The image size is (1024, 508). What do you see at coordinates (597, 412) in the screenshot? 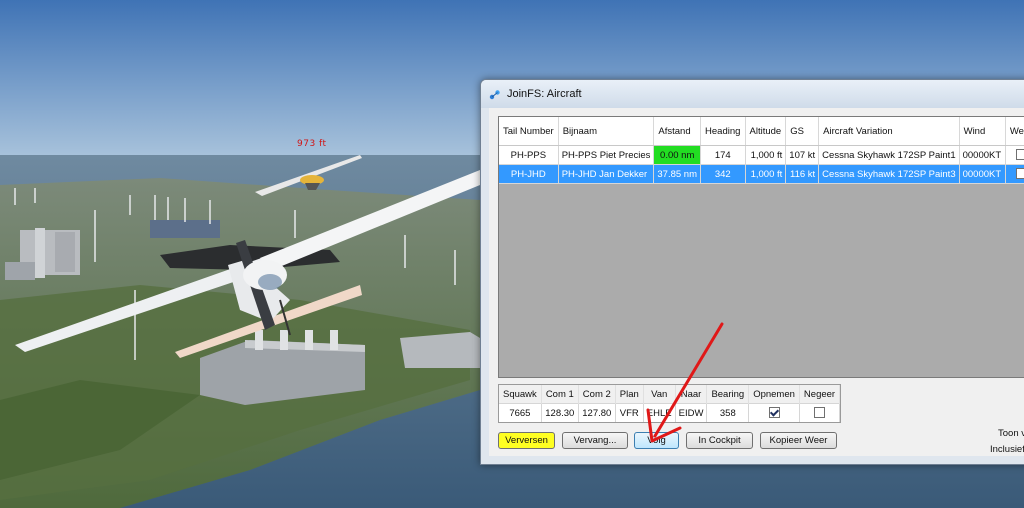
I see `value-com2: 127.80` at bounding box center [597, 412].